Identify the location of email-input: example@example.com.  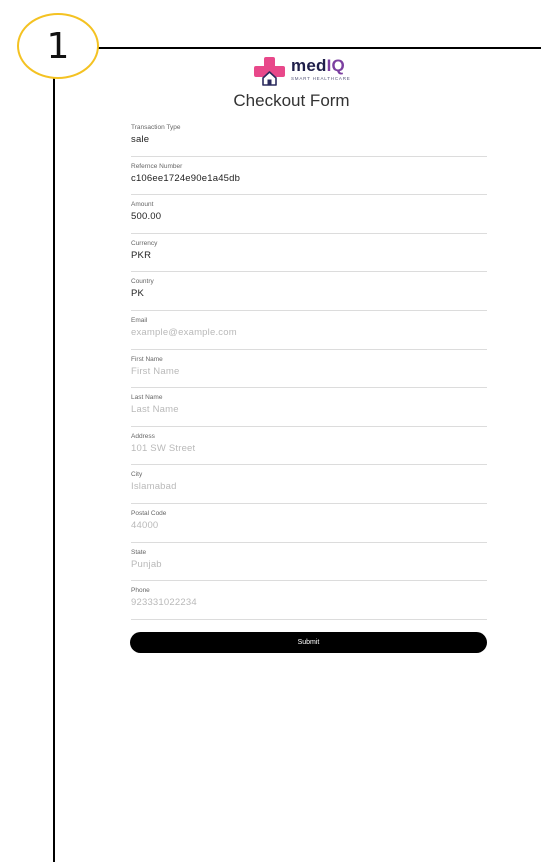
(309, 332).